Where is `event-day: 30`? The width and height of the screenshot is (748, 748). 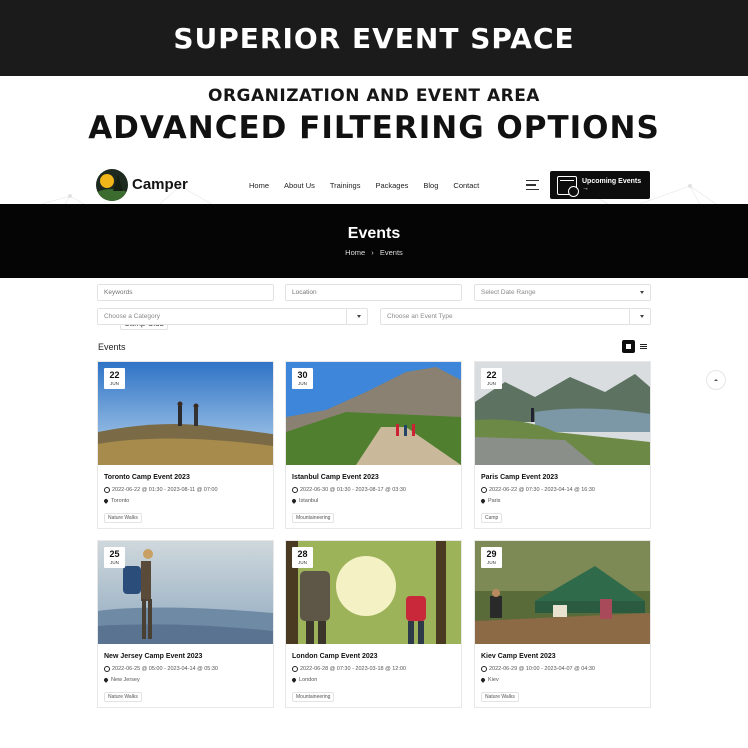 event-day: 30 is located at coordinates (302, 375).